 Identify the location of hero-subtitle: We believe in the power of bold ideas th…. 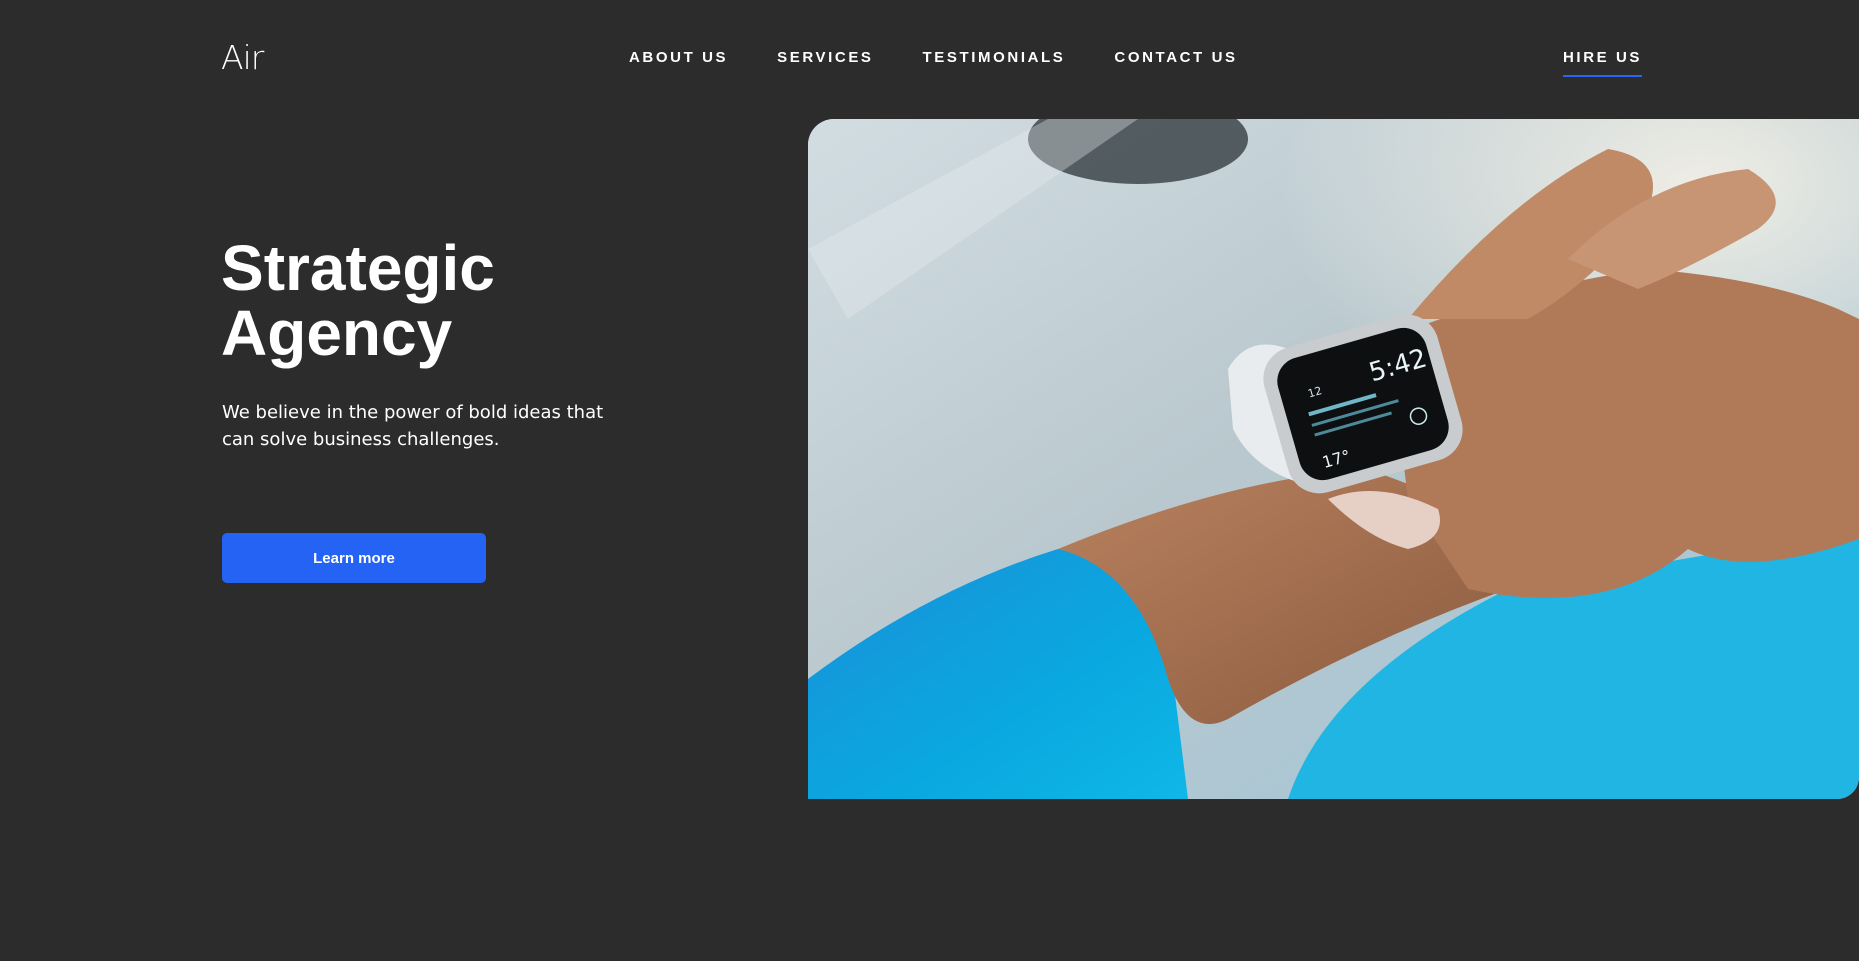
(413, 426).